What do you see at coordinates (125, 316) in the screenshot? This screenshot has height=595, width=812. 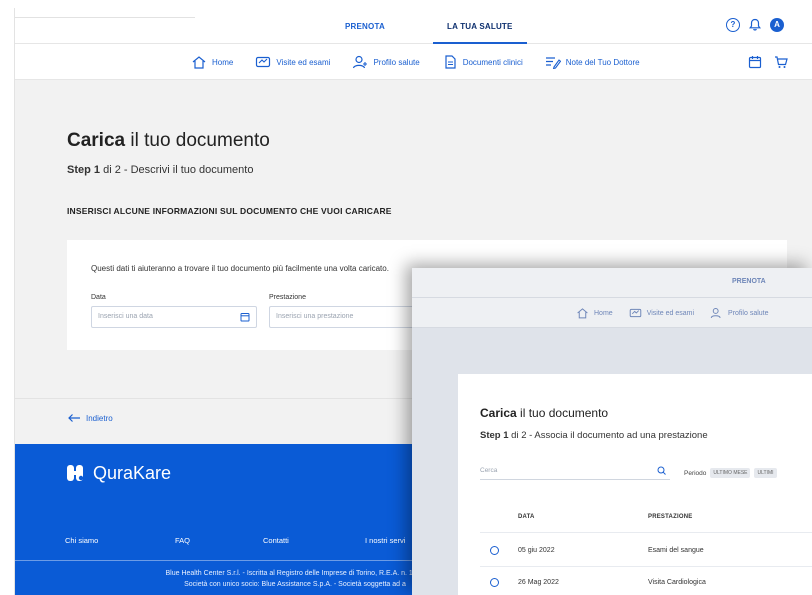 I see `date-placeholder: Inserisci una data` at bounding box center [125, 316].